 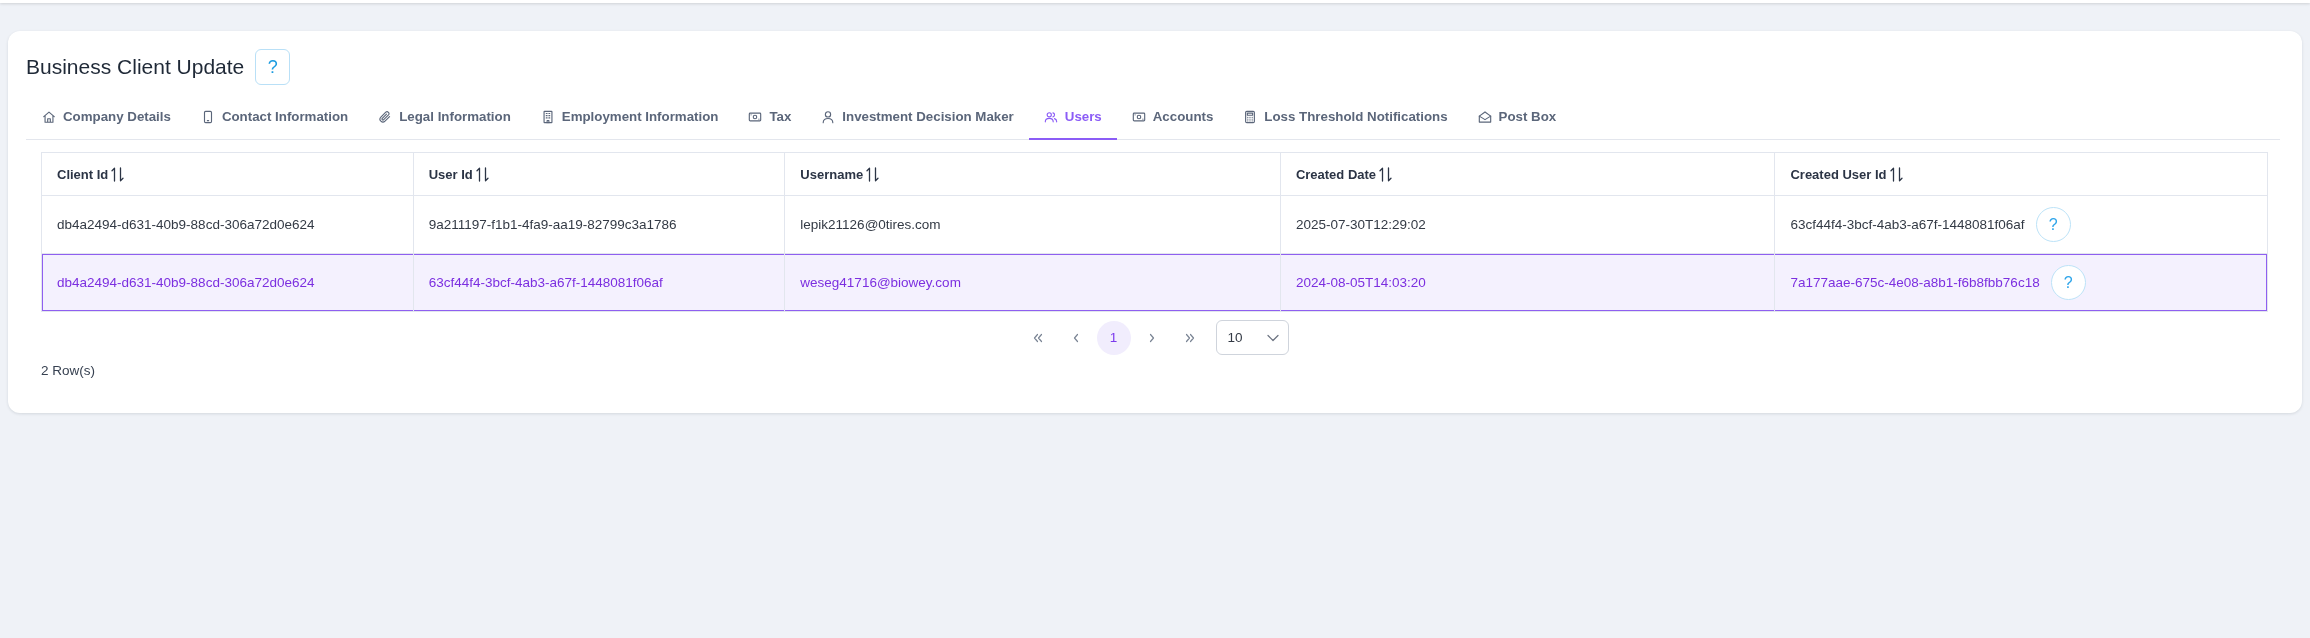 What do you see at coordinates (547, 116) in the screenshot?
I see `building-icon` at bounding box center [547, 116].